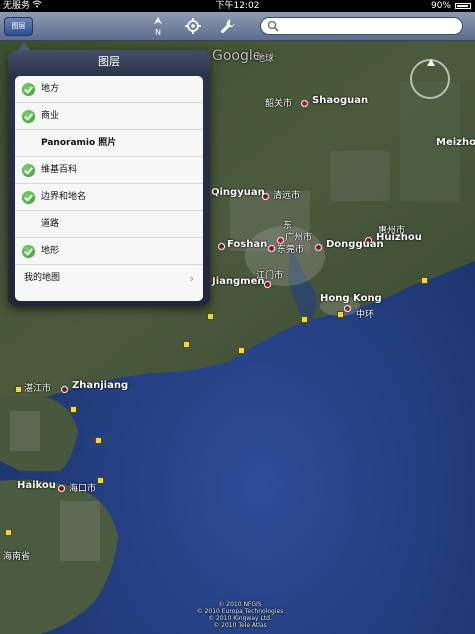 This screenshot has width=475, height=634. What do you see at coordinates (18, 26) in the screenshot?
I see `layers-button: 图层` at bounding box center [18, 26].